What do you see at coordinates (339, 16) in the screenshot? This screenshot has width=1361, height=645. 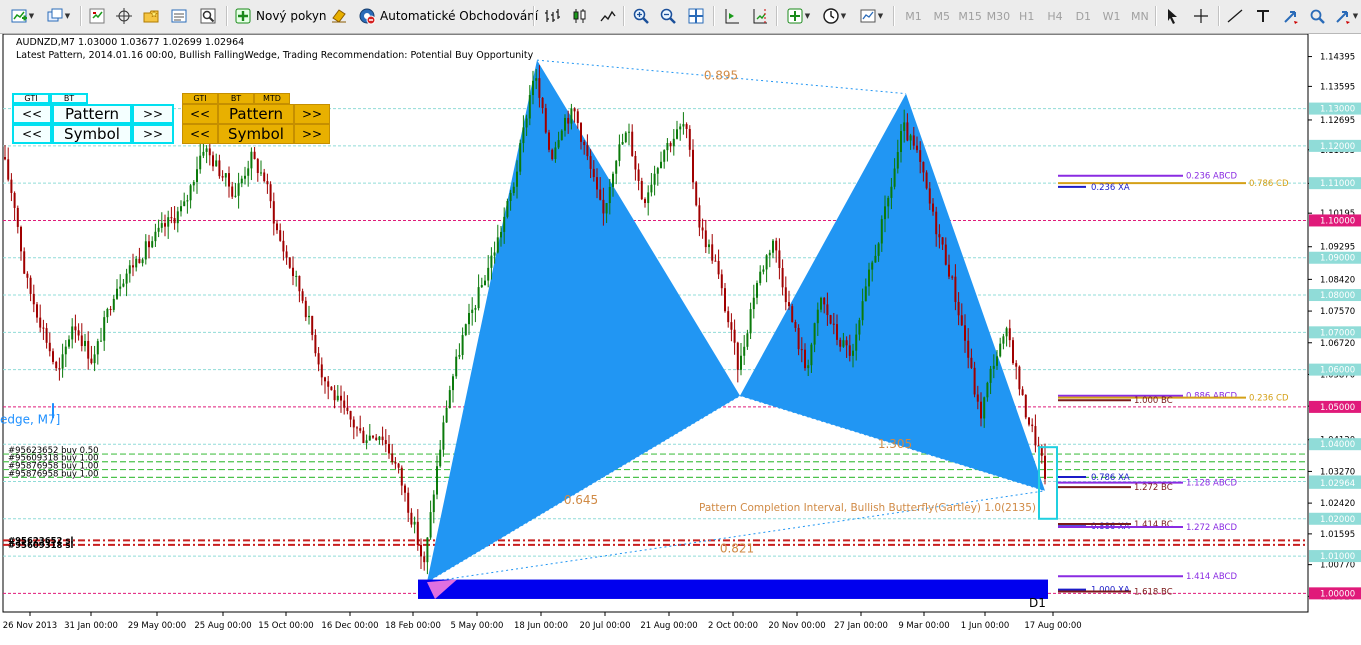 I see `expert-advisor-icon` at bounding box center [339, 16].